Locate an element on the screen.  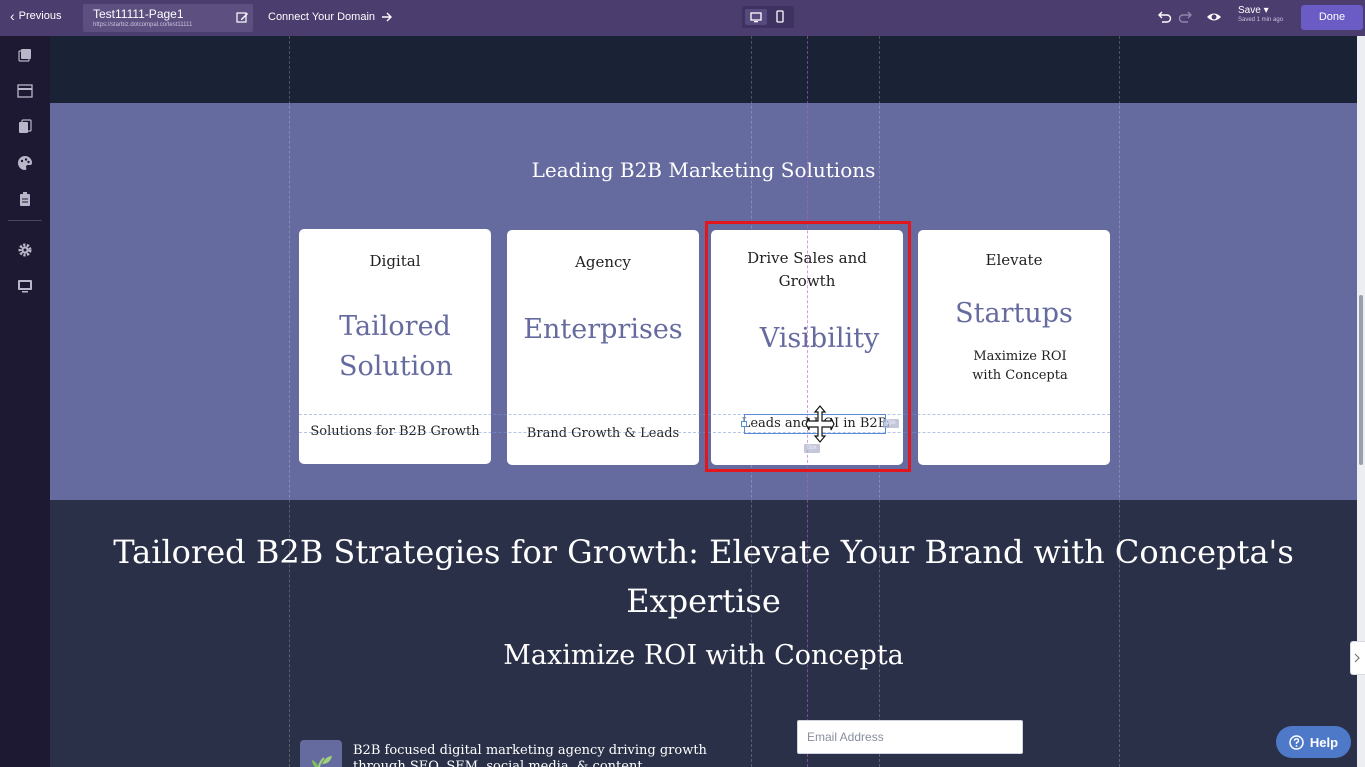
connect-domain-link: Connect Your Domain is located at coordinates (330, 17).